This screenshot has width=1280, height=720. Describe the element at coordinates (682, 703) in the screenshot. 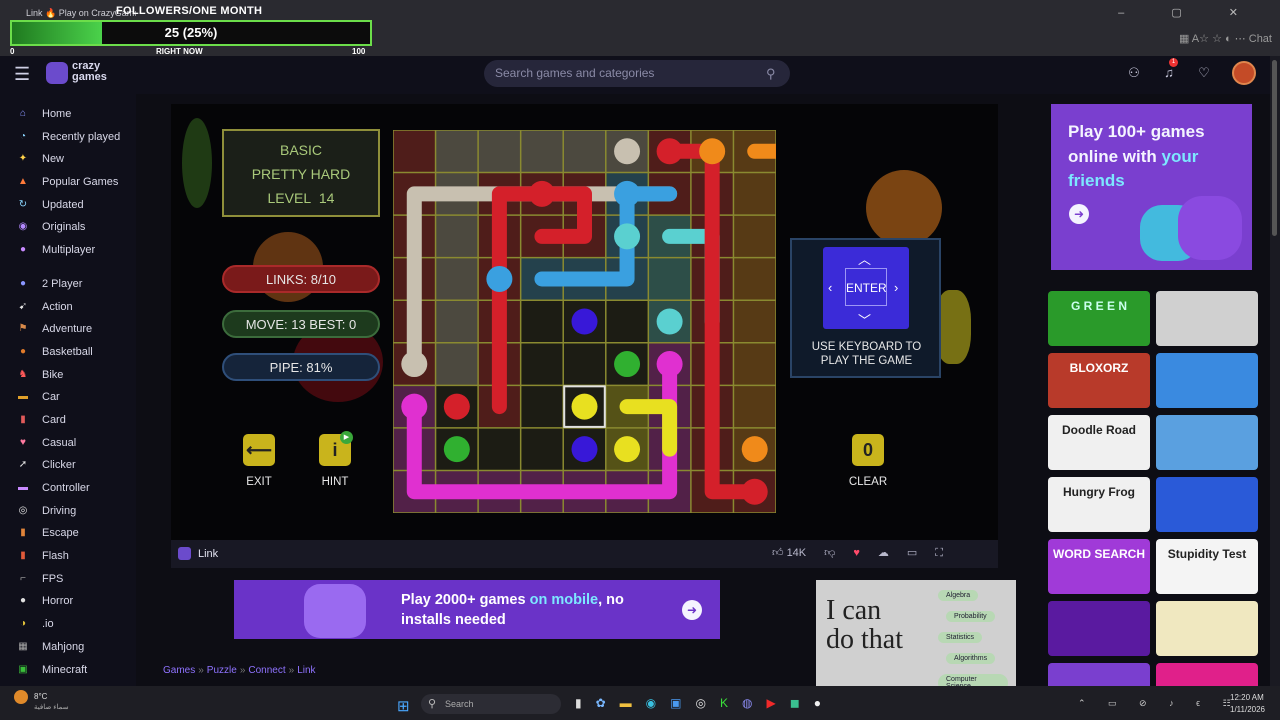

I see `store-icon: ▣` at that location.